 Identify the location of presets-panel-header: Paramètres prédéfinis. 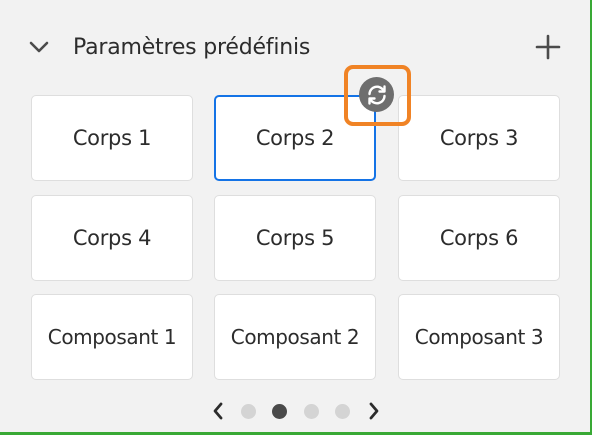
(295, 47).